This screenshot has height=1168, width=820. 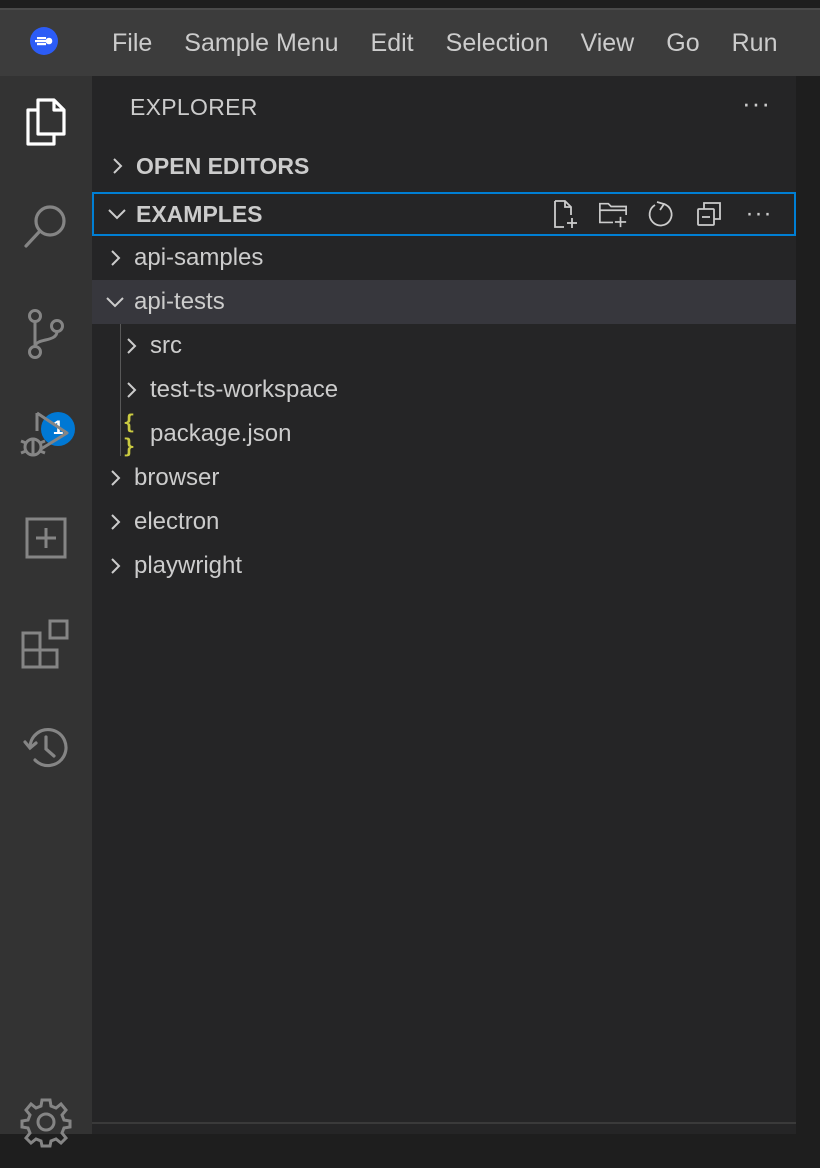 What do you see at coordinates (444, 522) in the screenshot?
I see `tree-item-electron: electron` at bounding box center [444, 522].